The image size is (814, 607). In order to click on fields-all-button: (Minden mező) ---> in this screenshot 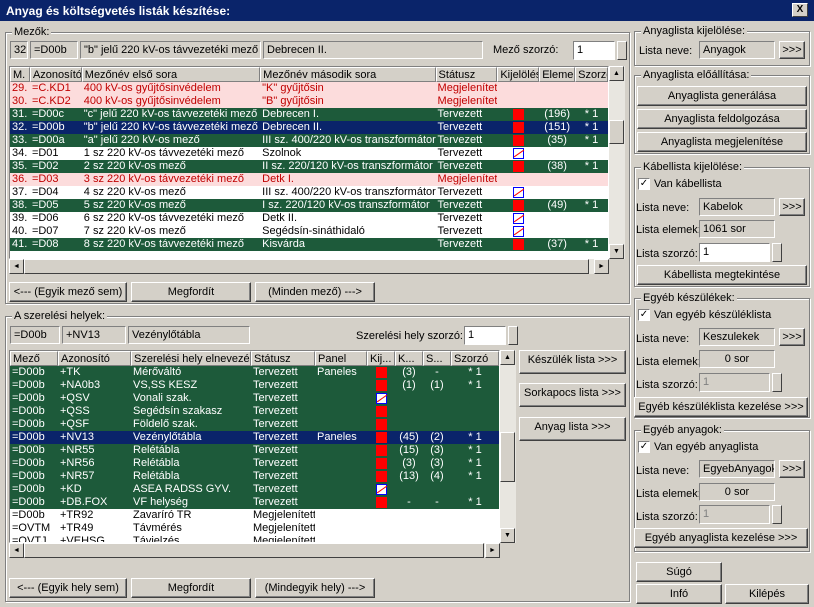, I will do `click(315, 292)`.